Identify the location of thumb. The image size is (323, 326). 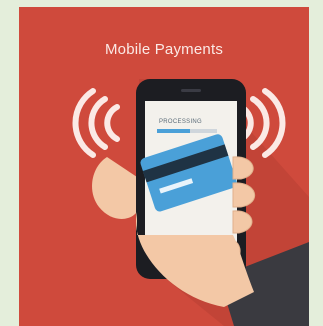
(114, 188).